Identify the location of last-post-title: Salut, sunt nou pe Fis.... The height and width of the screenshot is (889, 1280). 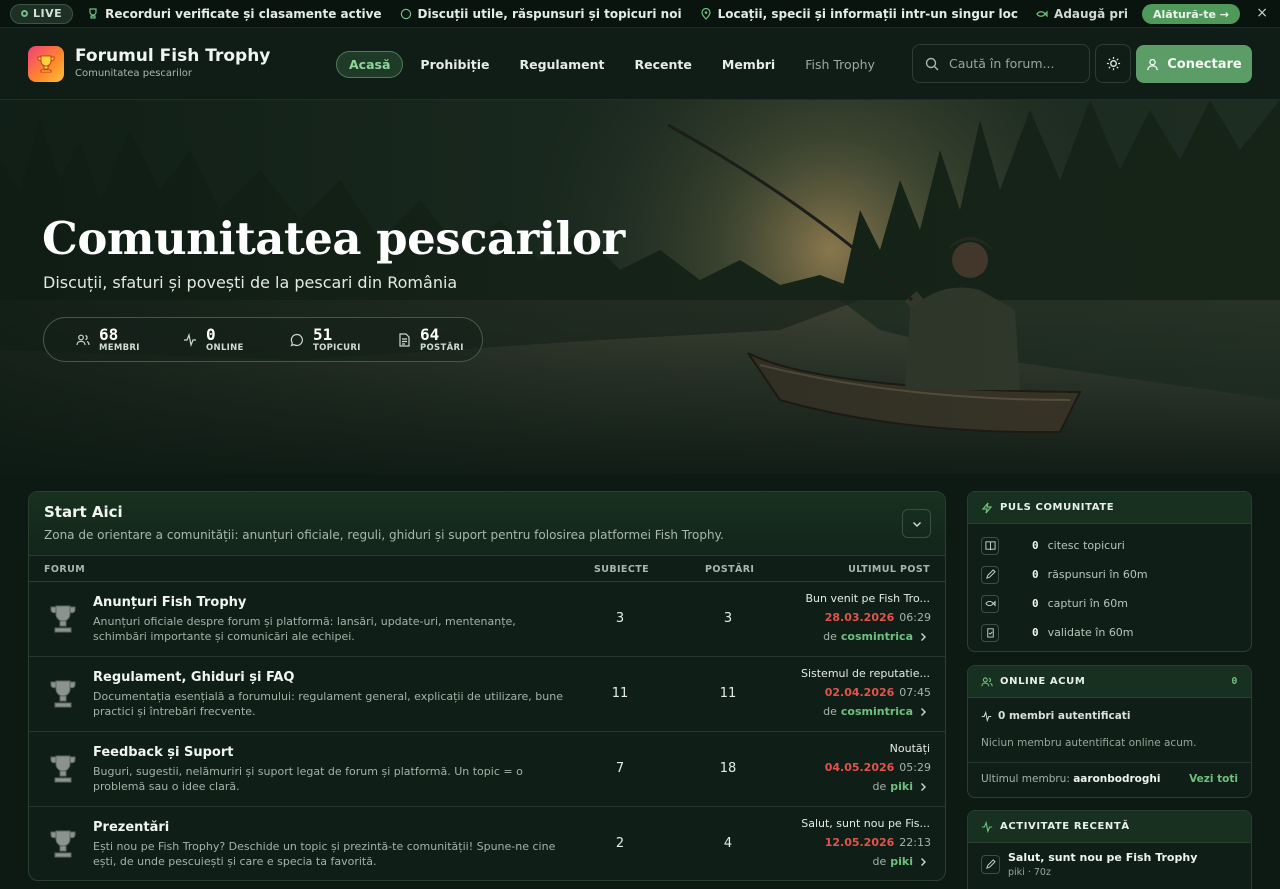
(860, 823).